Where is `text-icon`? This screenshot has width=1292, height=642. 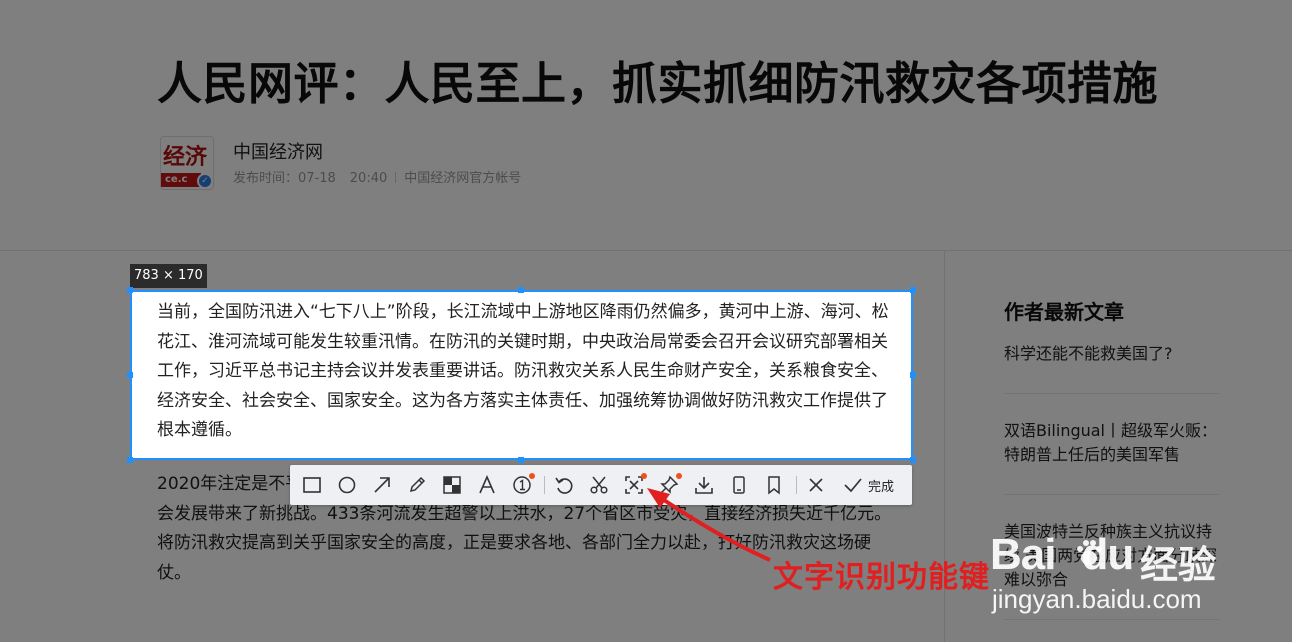 text-icon is located at coordinates (487, 484).